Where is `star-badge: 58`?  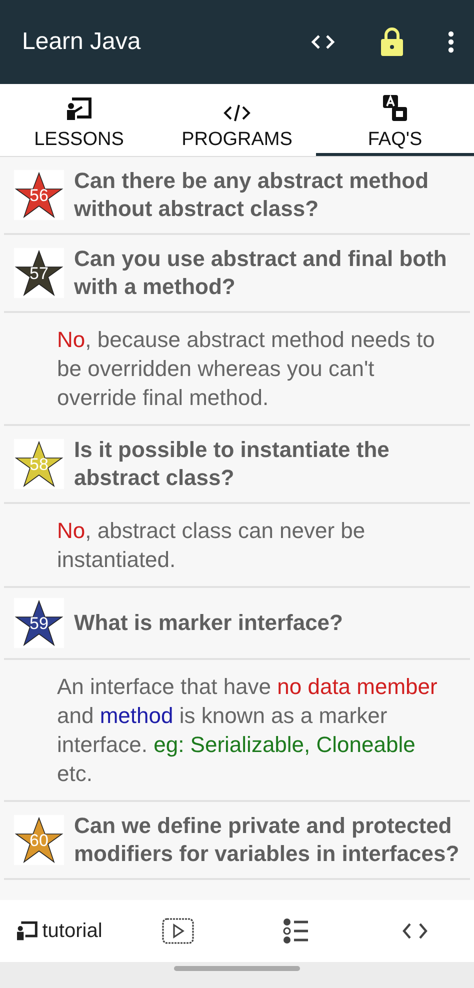 star-badge: 58 is located at coordinates (39, 464).